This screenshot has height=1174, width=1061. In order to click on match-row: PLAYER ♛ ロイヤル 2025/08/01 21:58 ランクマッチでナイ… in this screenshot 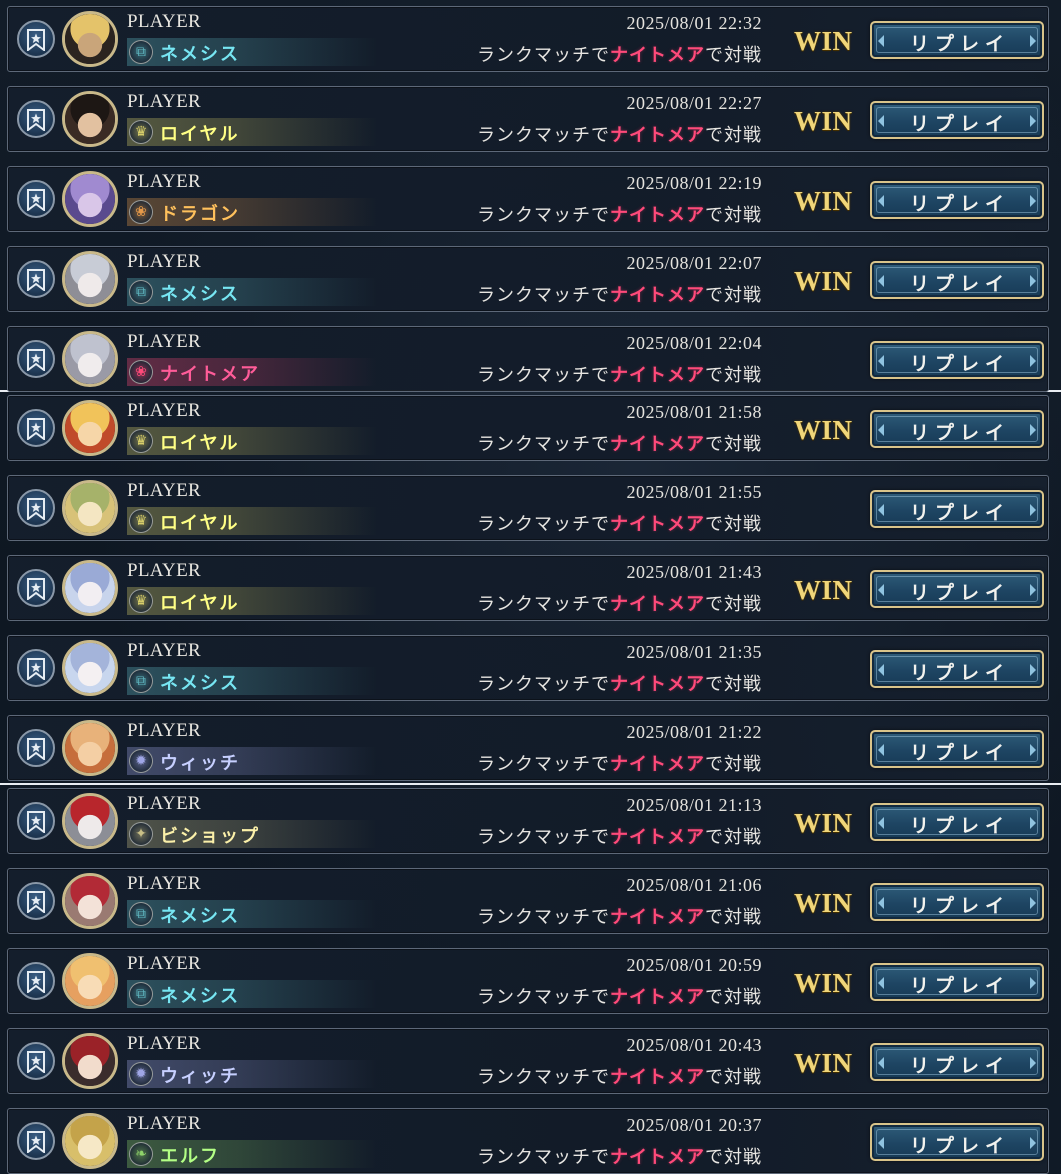, I will do `click(528, 428)`.